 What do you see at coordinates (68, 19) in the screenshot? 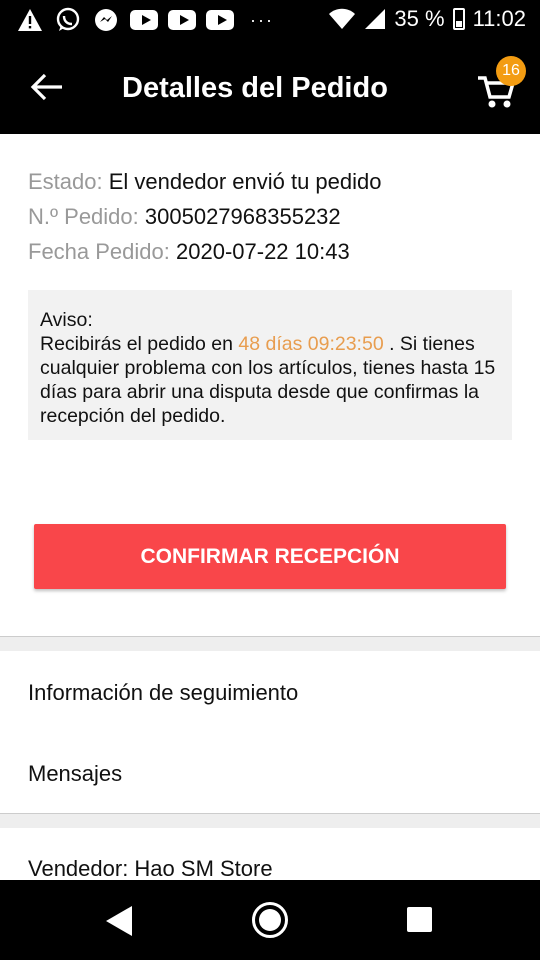
I see `whatsapp-icon` at bounding box center [68, 19].